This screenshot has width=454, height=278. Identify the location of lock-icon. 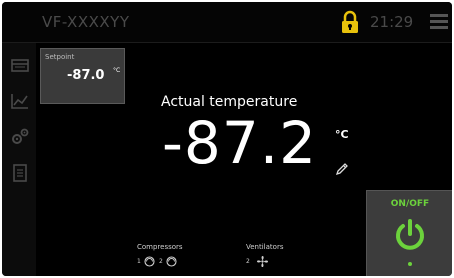
(350, 22).